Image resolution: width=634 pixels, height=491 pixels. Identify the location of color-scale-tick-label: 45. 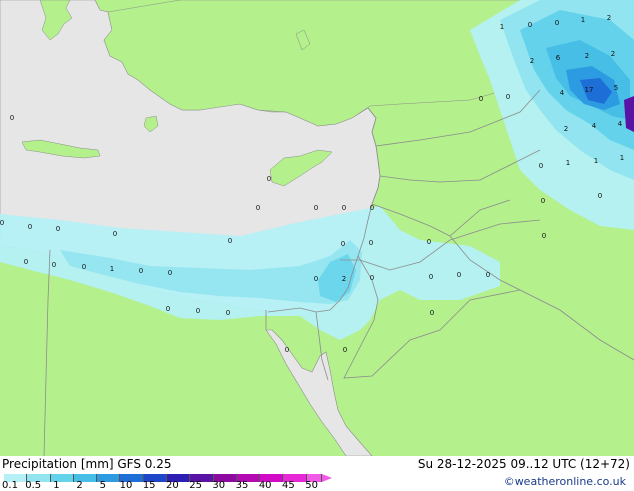
(288, 485).